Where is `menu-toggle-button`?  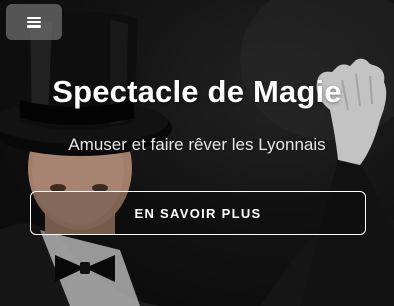 menu-toggle-button is located at coordinates (34, 22).